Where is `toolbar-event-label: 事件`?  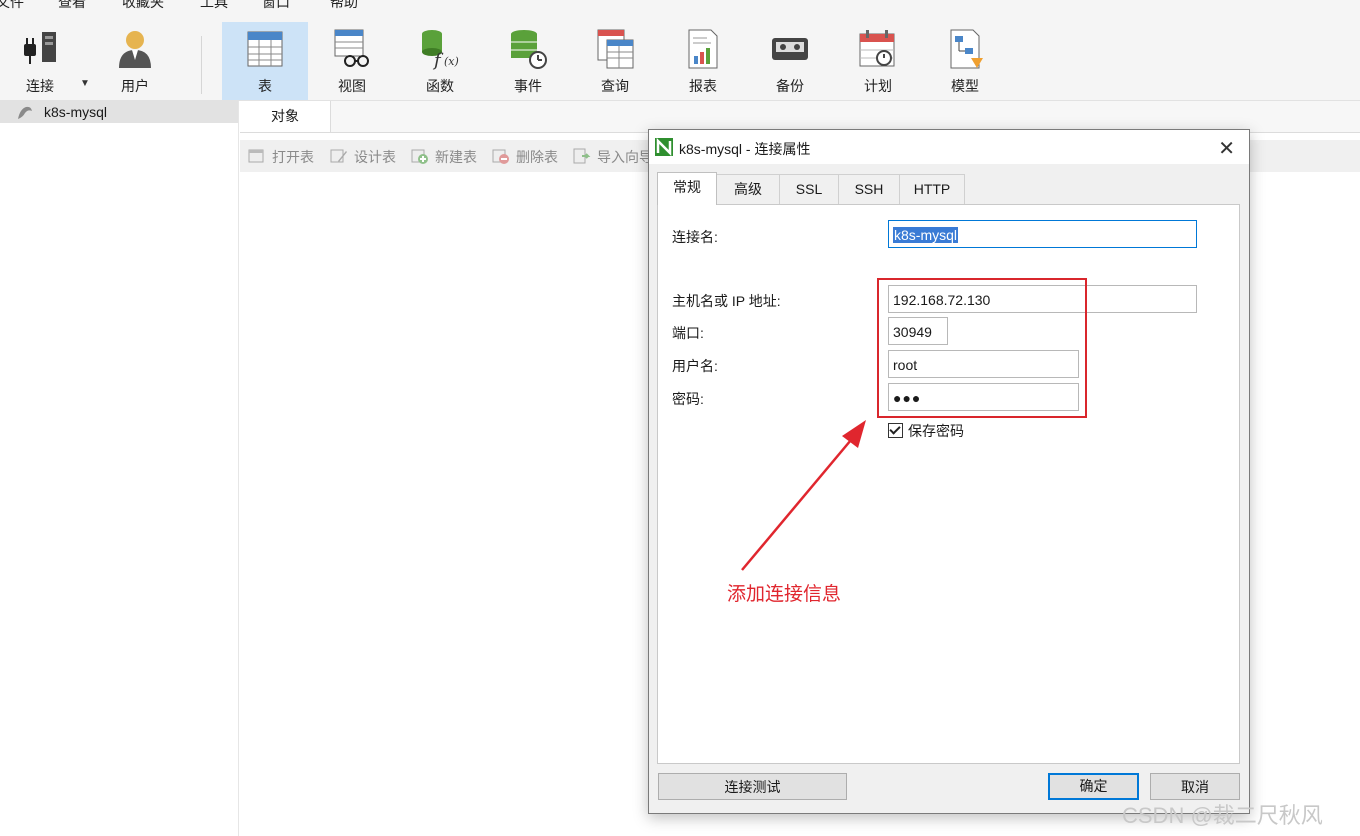 toolbar-event-label: 事件 is located at coordinates (528, 86).